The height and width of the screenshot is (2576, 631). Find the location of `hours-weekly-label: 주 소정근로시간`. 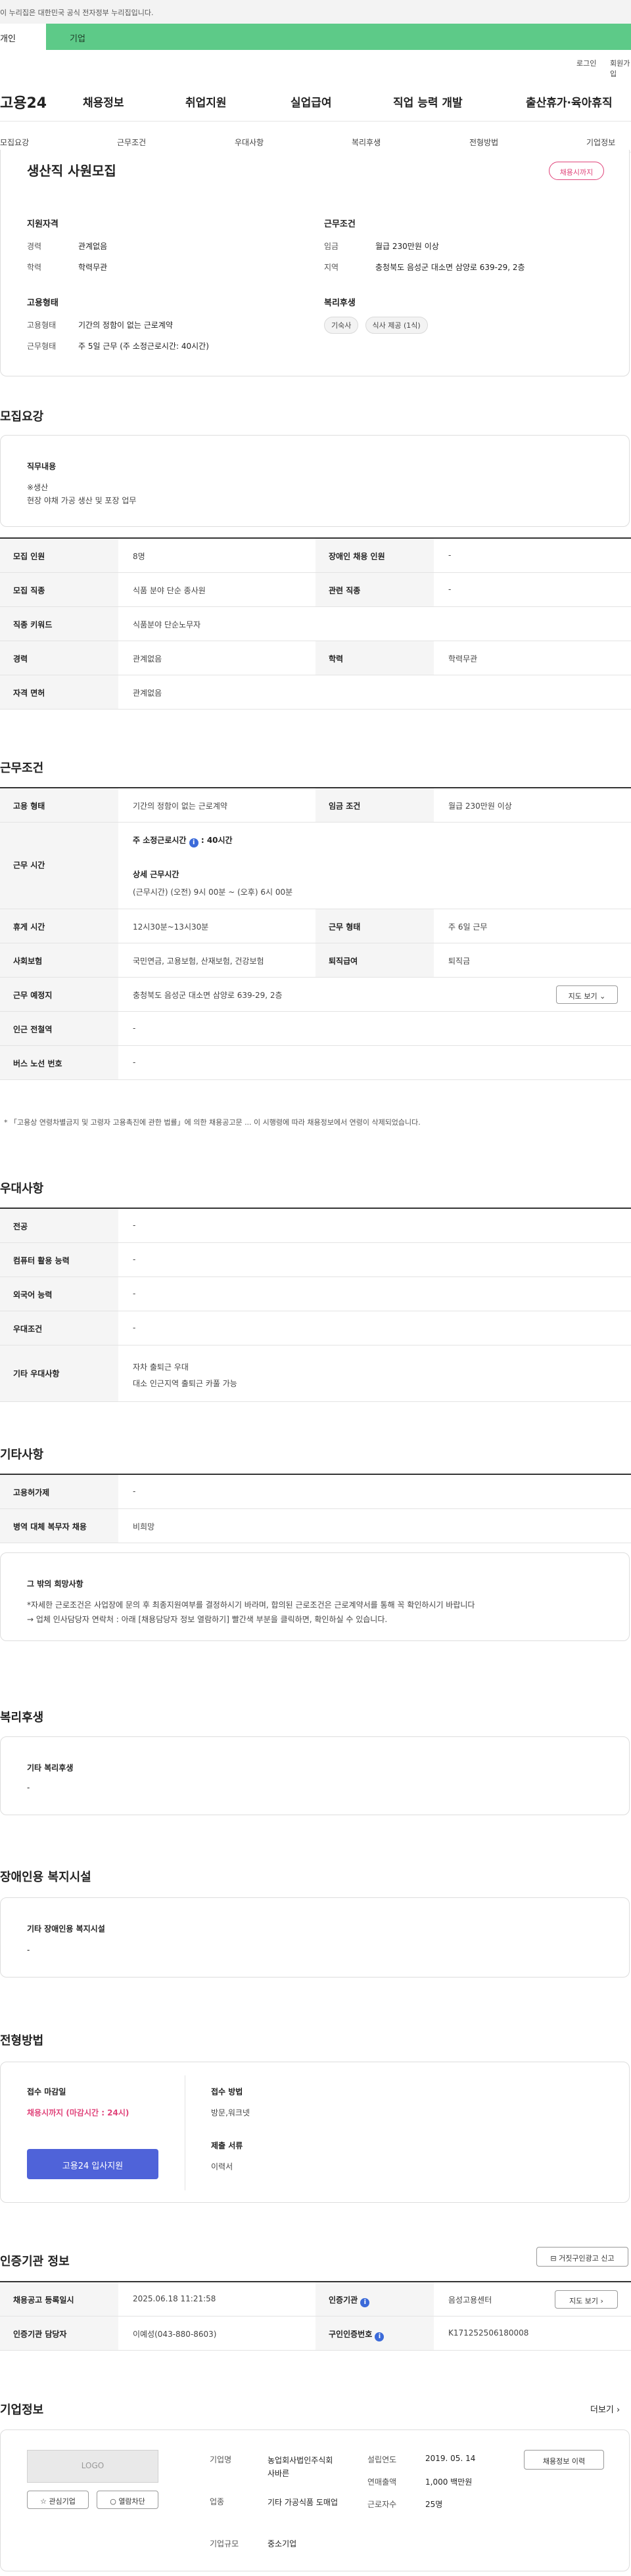

hours-weekly-label: 주 소정근로시간 is located at coordinates (160, 840).